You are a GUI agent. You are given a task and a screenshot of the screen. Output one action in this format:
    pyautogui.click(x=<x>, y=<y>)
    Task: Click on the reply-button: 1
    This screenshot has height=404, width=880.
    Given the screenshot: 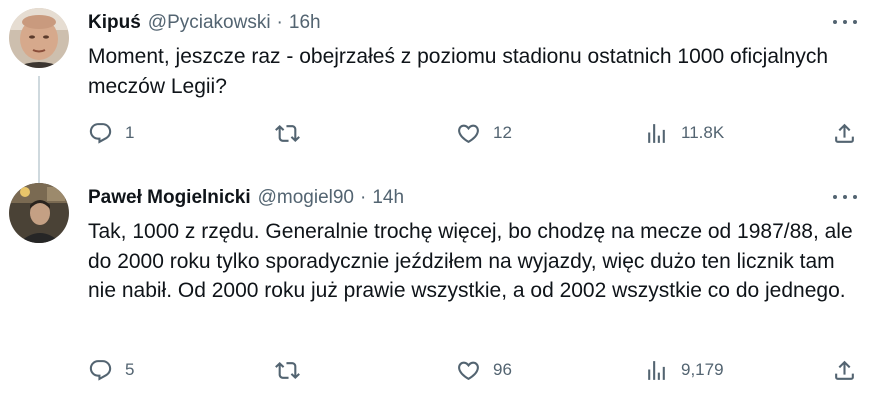 What is the action you would take?
    pyautogui.click(x=111, y=133)
    